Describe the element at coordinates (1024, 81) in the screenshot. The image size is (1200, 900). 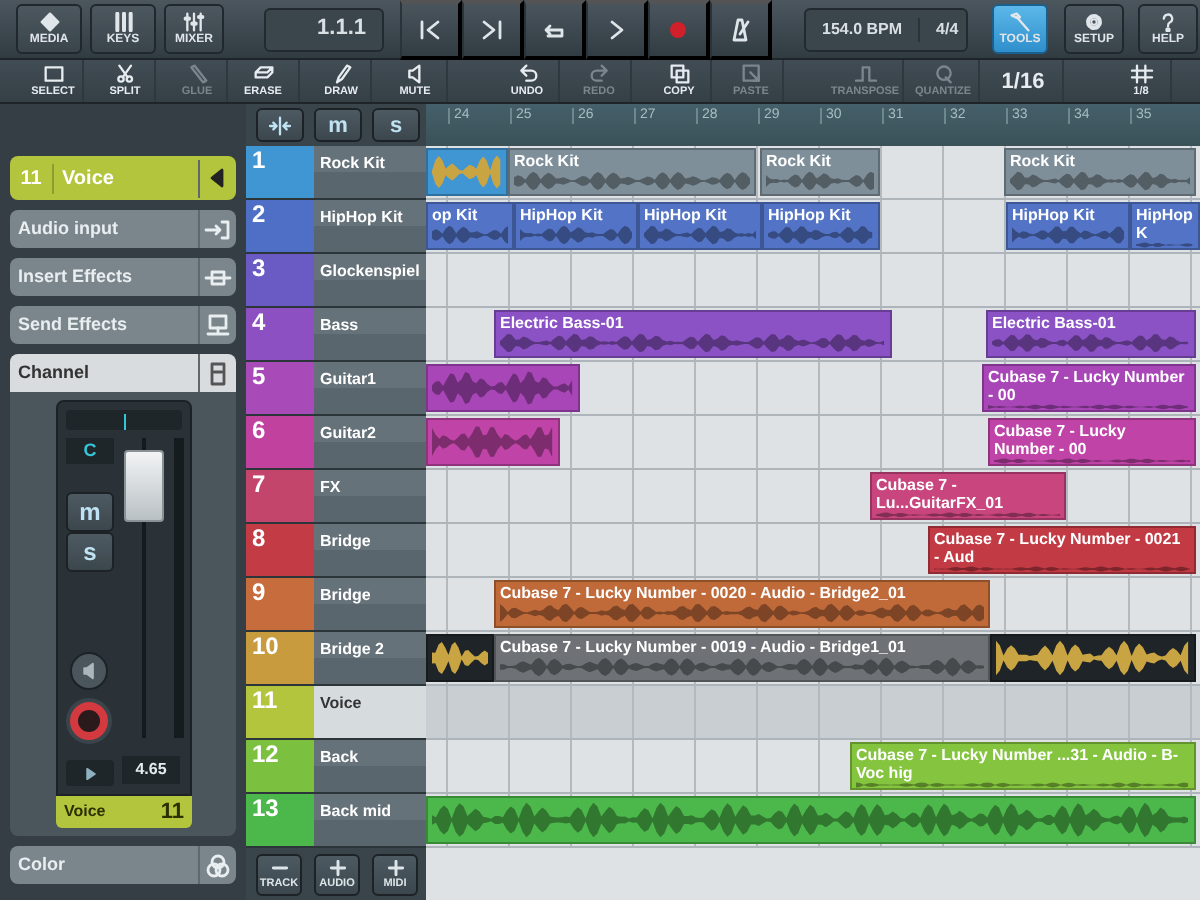
I see `quantize-value: 1/16` at that location.